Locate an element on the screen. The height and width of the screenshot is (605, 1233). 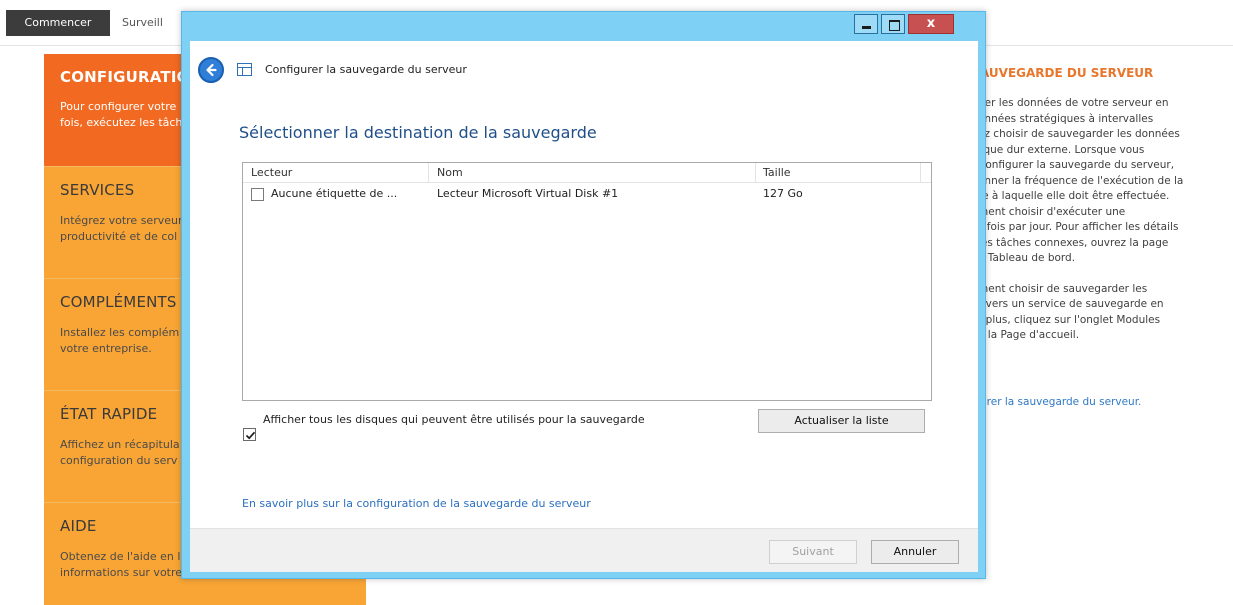
configure-backup-link: urer la sauvegarde du serveur. is located at coordinates (1060, 402).